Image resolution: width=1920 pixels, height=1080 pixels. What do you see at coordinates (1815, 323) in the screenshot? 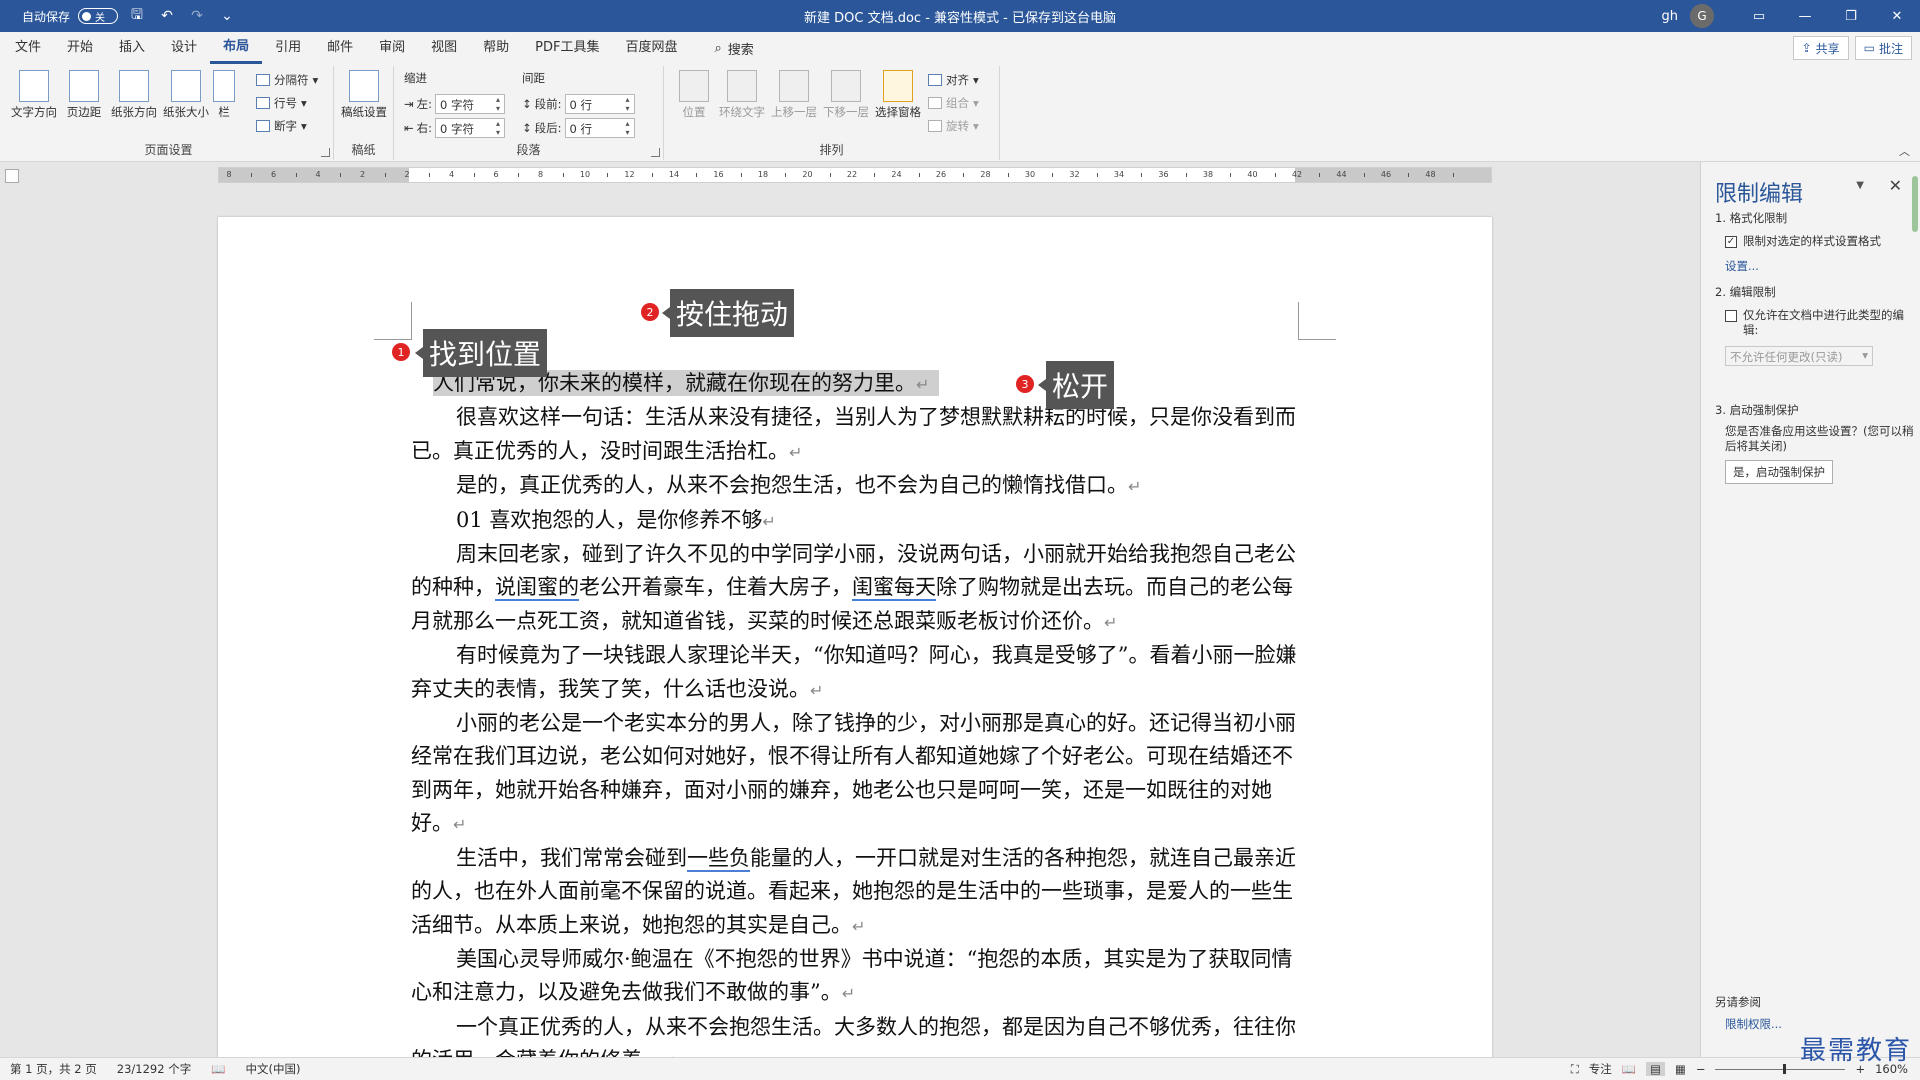
I see `editing-restriction-checkbox-row: 仅允许在文档中进行此类型的编辑:` at bounding box center [1815, 323].